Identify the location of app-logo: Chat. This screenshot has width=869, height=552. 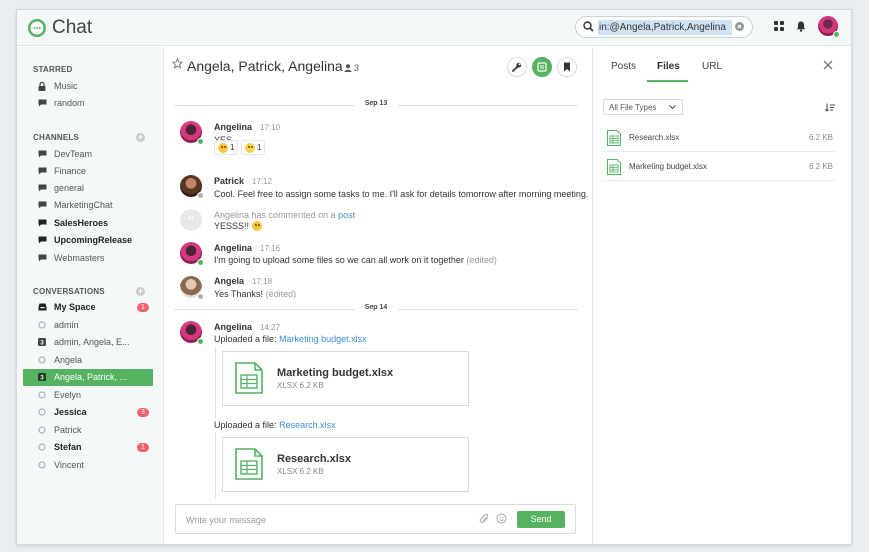
(59, 28).